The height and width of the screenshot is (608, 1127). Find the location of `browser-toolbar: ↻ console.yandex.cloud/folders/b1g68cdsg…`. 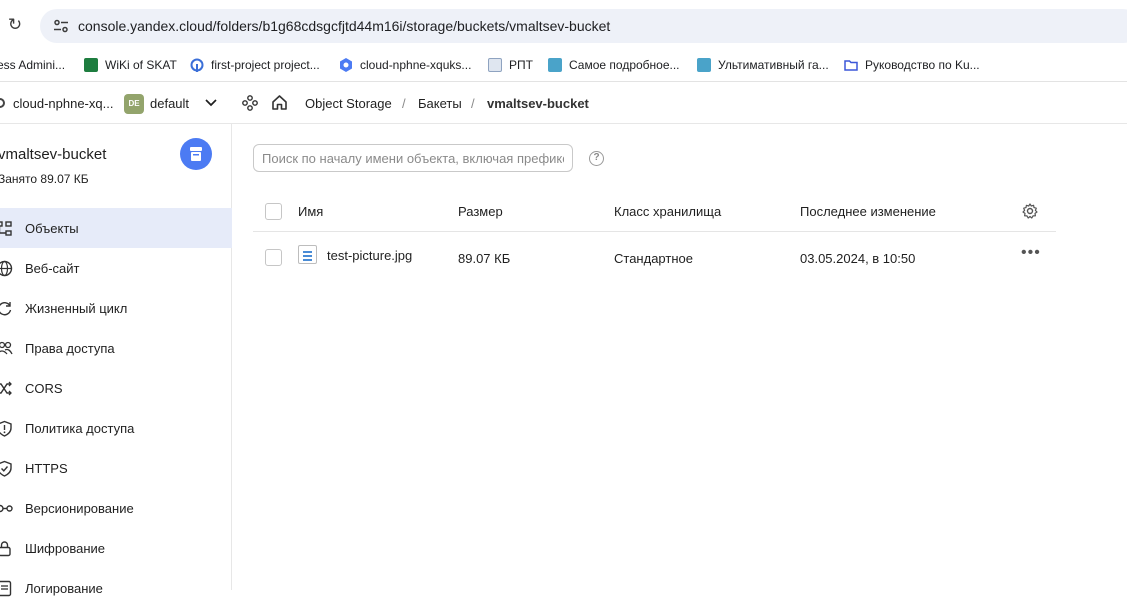

browser-toolbar: ↻ console.yandex.cloud/folders/b1g68cdsg… is located at coordinates (563, 25).